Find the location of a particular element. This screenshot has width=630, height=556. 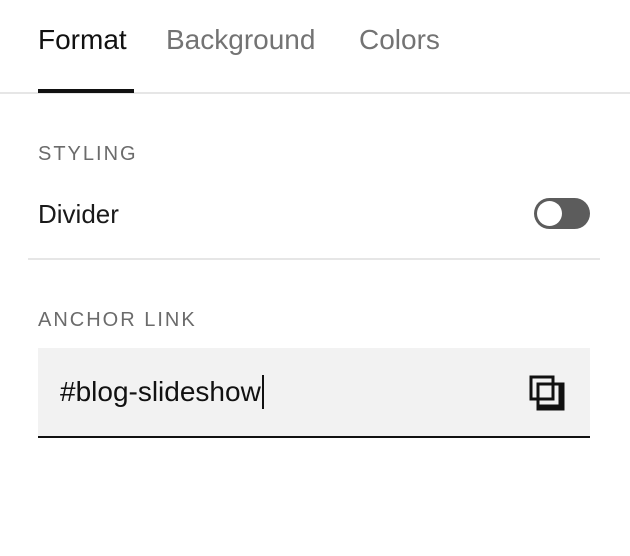

anchor-link-input: #blog-slideshow is located at coordinates (162, 392).